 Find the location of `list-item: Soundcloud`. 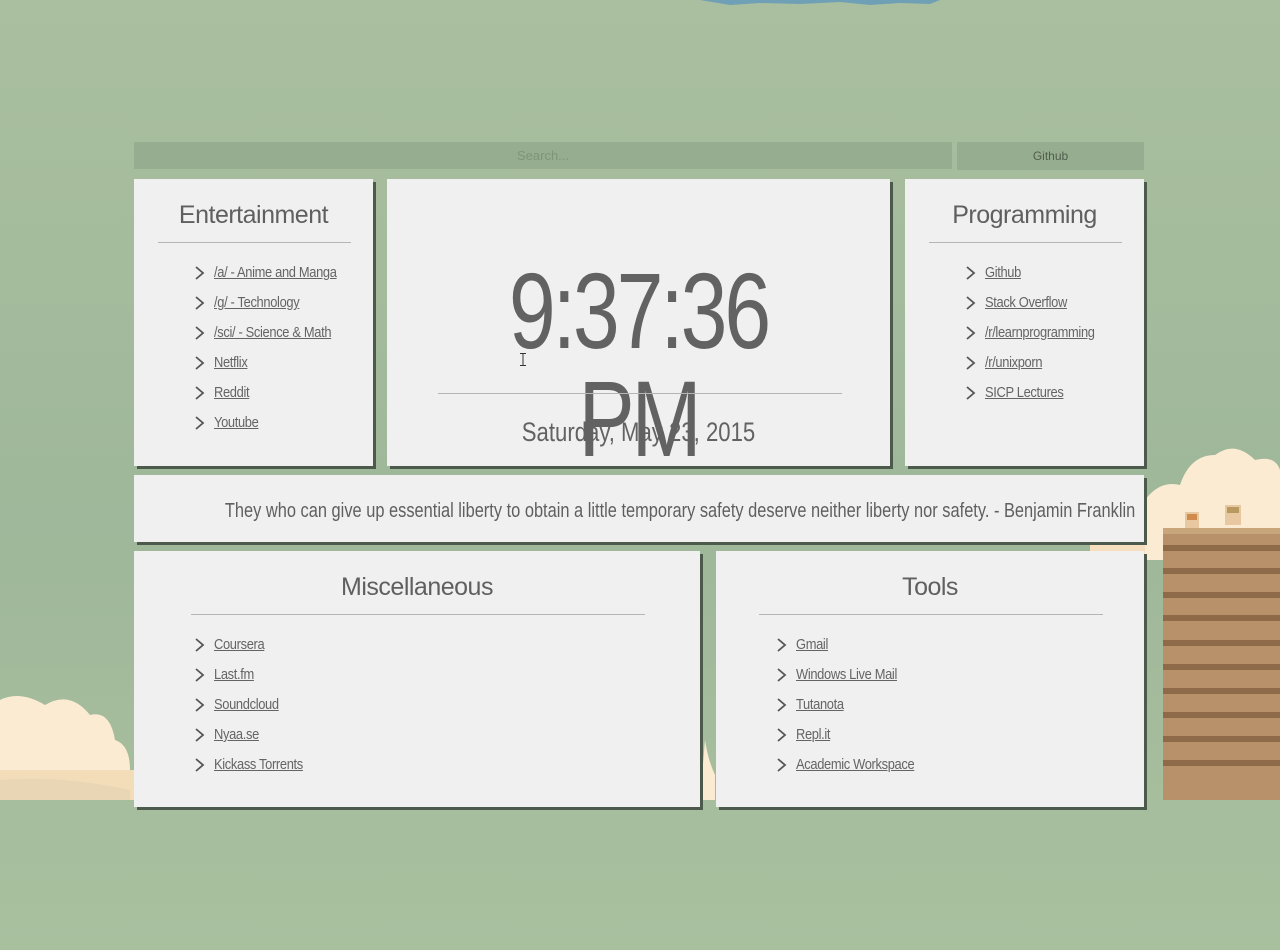

list-item: Soundcloud is located at coordinates (254, 705).